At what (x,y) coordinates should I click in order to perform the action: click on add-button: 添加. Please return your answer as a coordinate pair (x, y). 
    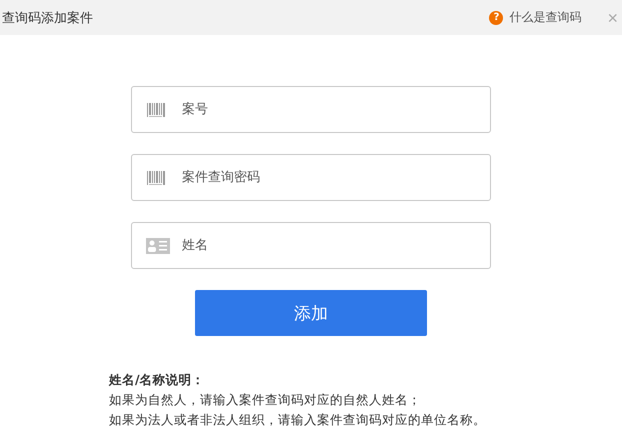
    Looking at the image, I should click on (311, 313).